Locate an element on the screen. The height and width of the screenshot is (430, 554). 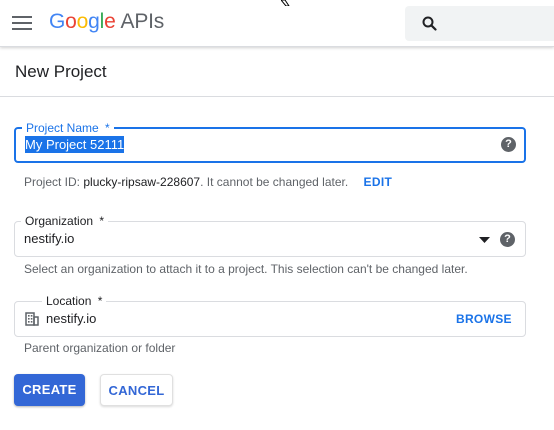
edit-project-id-link: EDIT is located at coordinates (378, 182).